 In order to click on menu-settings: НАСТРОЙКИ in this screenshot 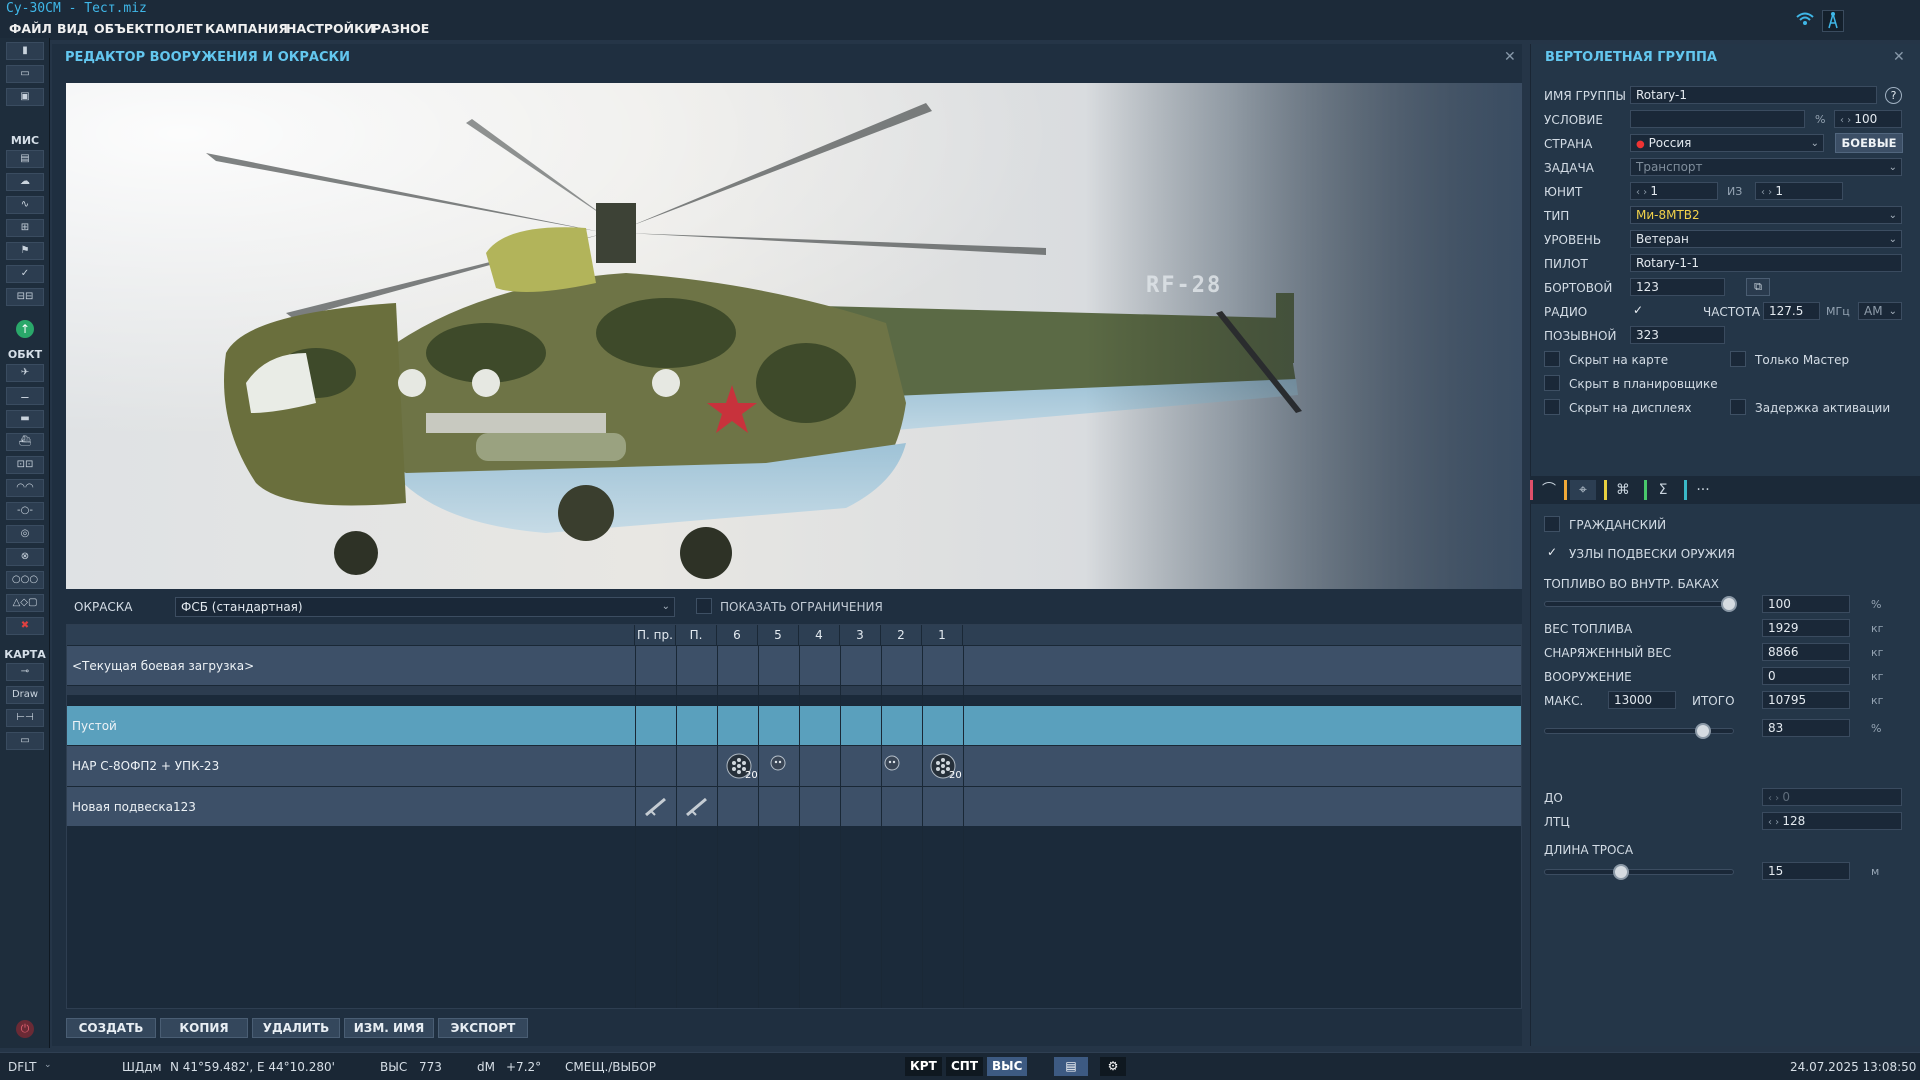, I will do `click(330, 28)`.